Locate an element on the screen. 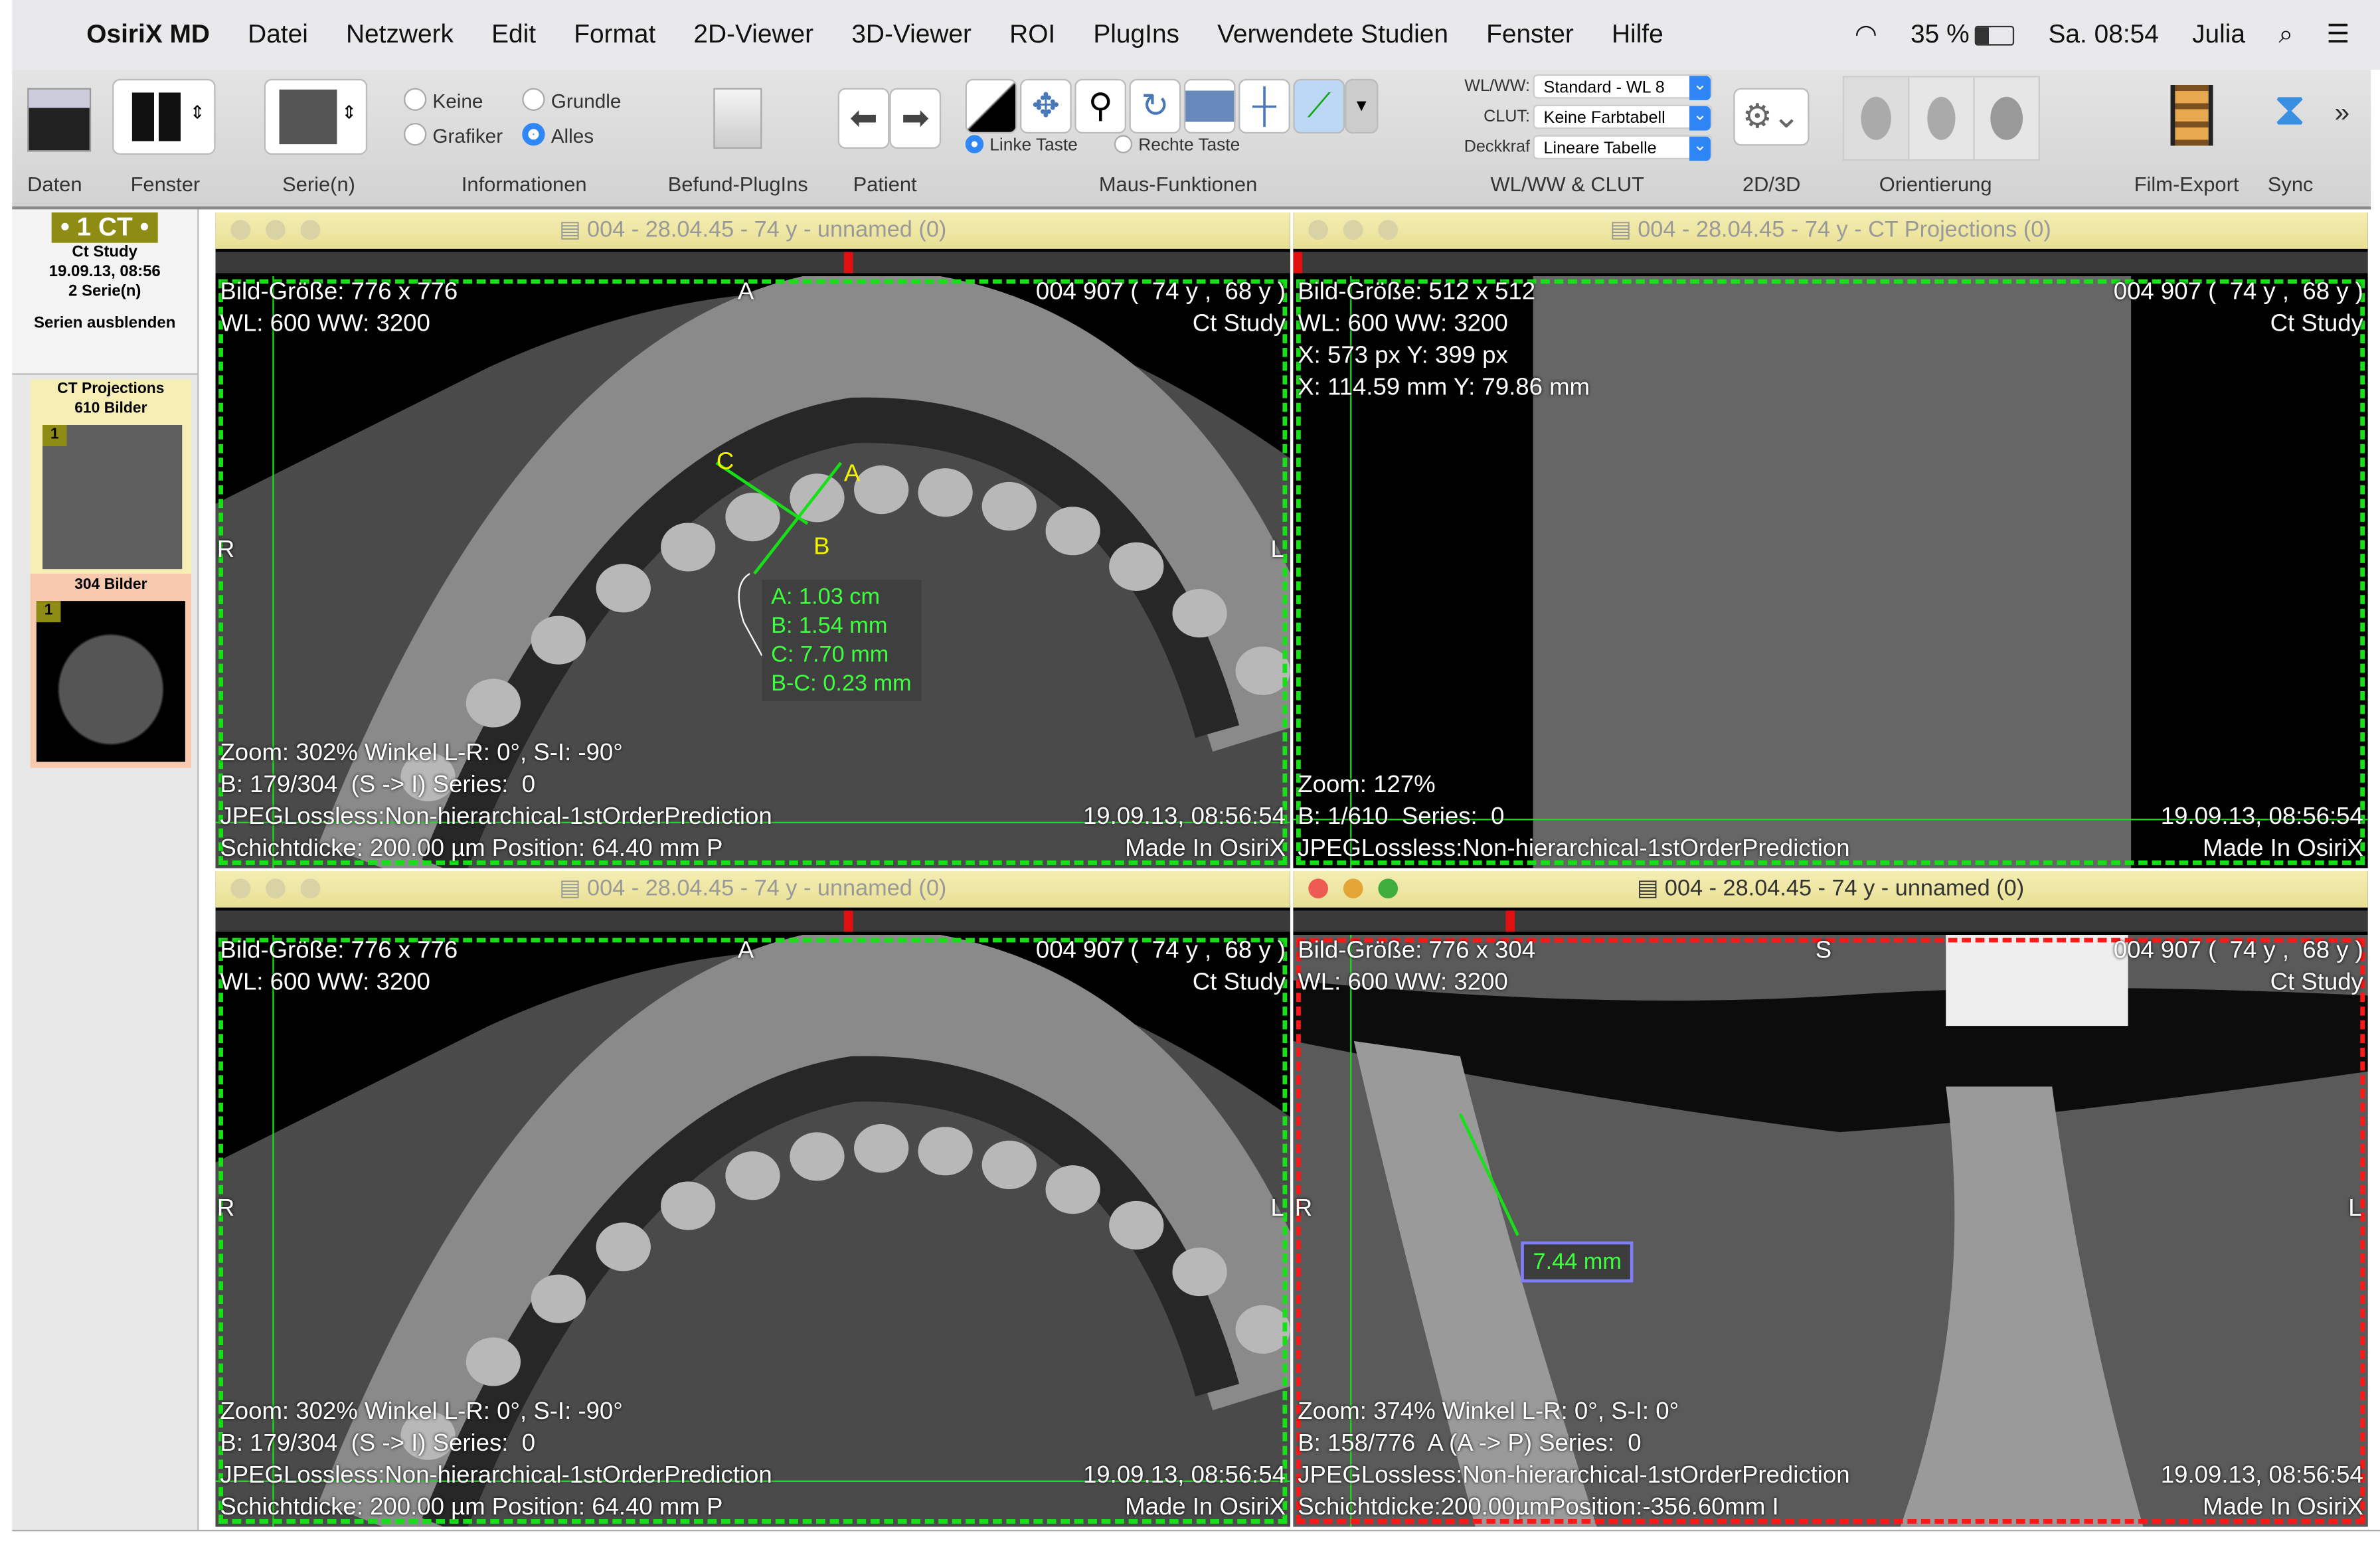  menu-edit: Edit is located at coordinates (513, 35).